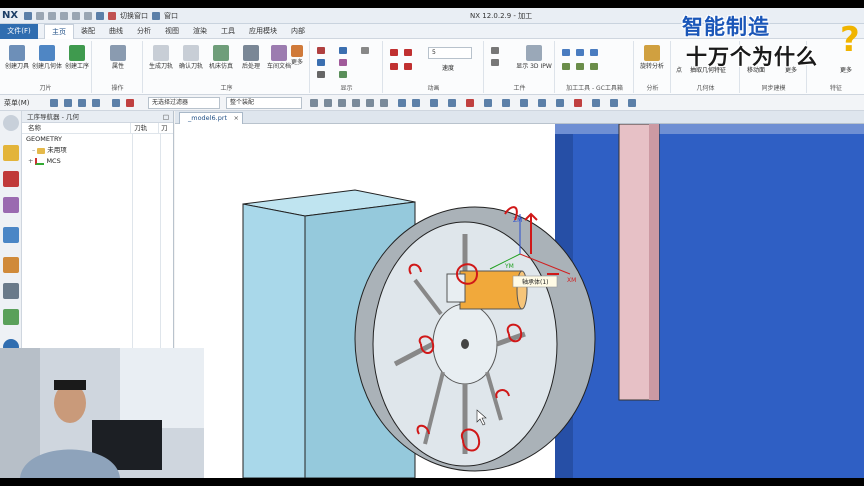 The image size is (864, 486). Describe the element at coordinates (11, 265) in the screenshot. I see `library-icon` at that location.